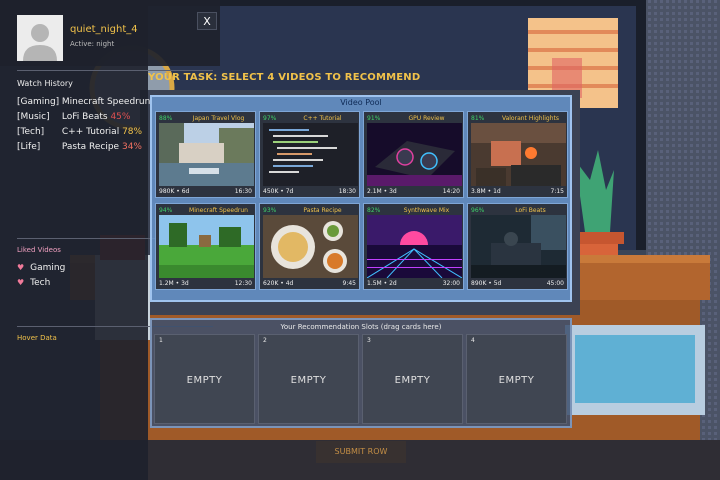  What do you see at coordinates (374, 210) in the screenshot?
I see `match-percent: 82%` at bounding box center [374, 210].